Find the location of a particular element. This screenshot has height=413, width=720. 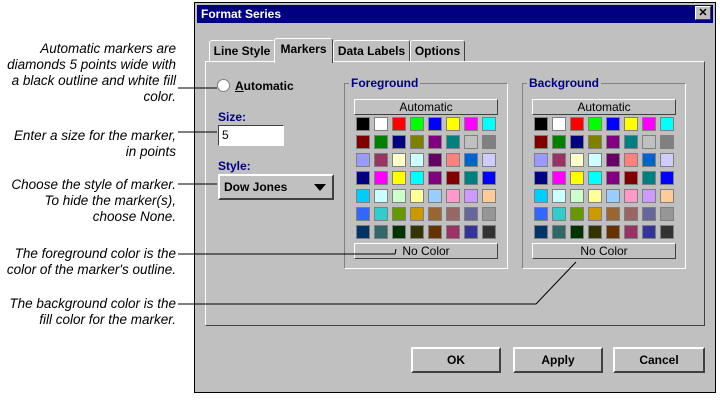

tab-markers: Markers is located at coordinates (303, 50).